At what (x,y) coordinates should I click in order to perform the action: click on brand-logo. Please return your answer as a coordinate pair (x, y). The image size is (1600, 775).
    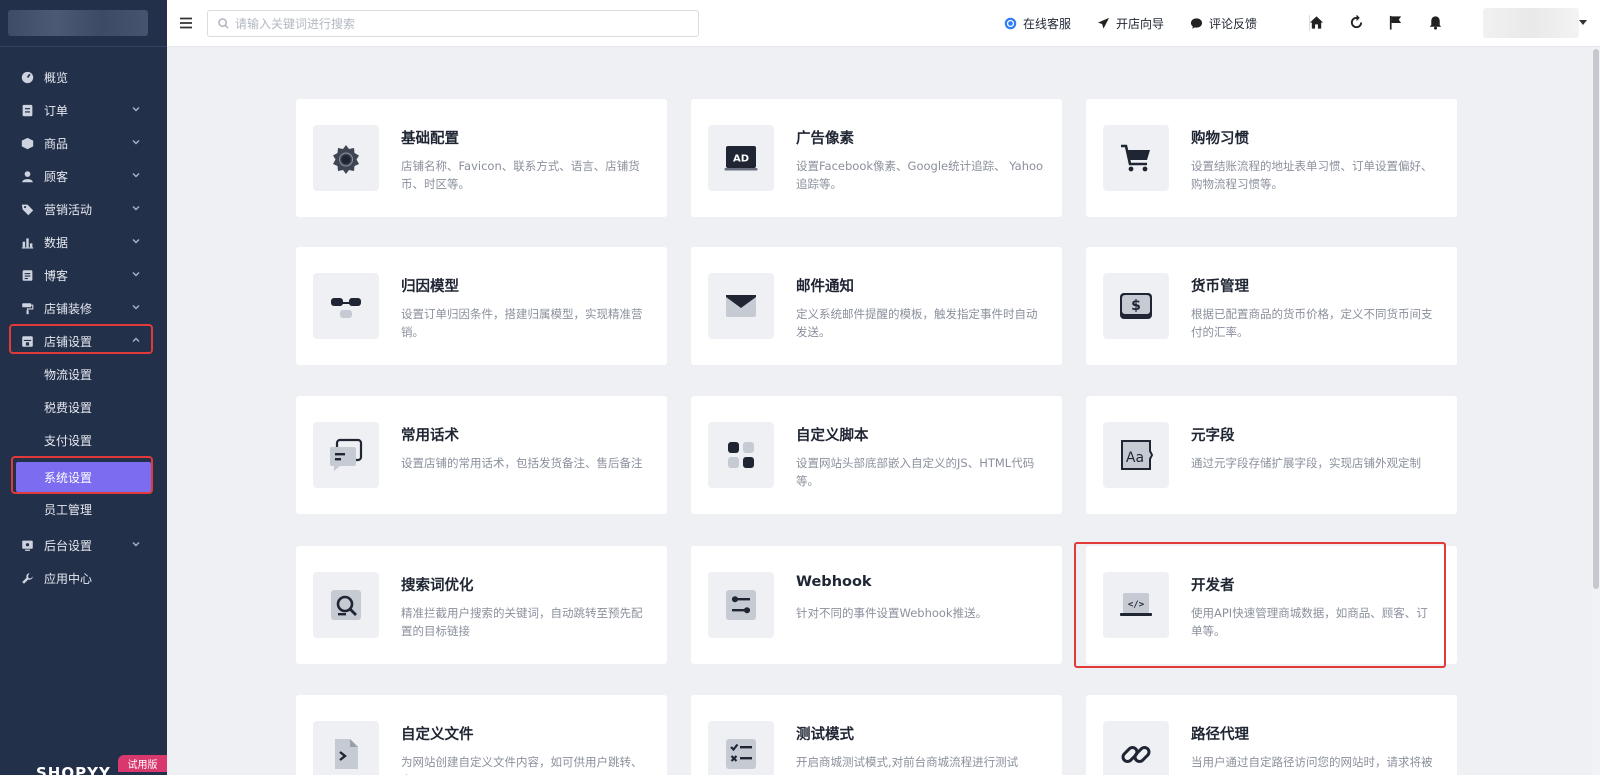
    Looking at the image, I should click on (78, 23).